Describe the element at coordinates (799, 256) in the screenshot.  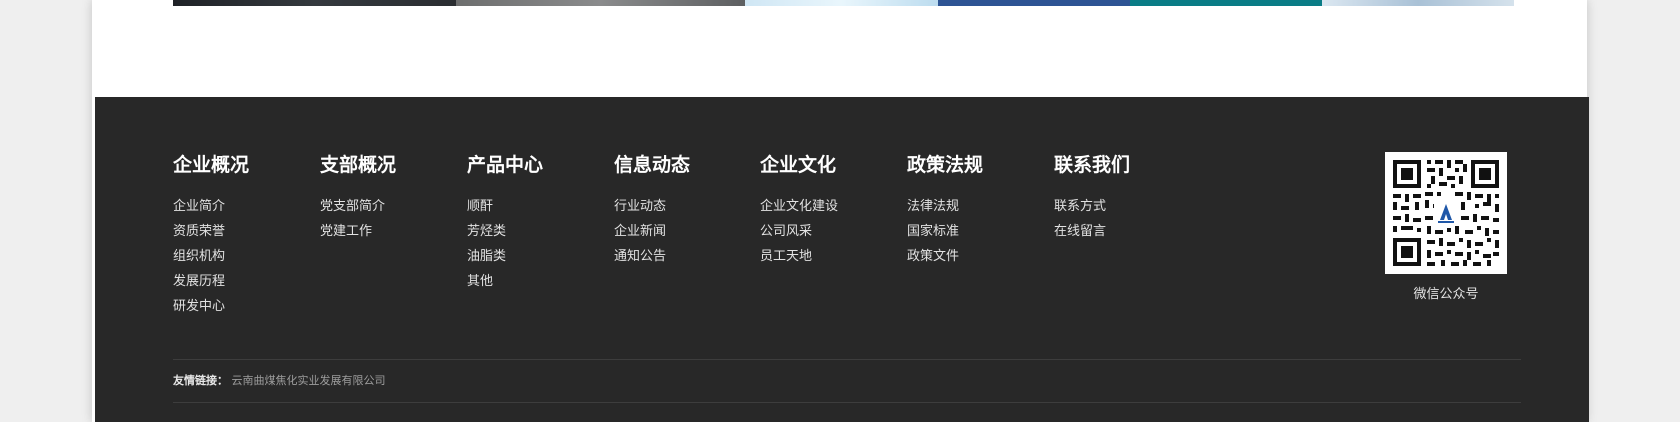
I see `footer-nav-link: 员工天地` at that location.